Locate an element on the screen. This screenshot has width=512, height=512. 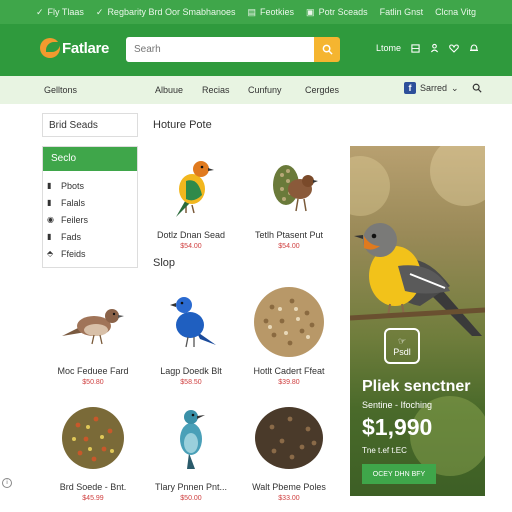
banner-cta-button: OCEY DHN BFY is located at coordinates (399, 474).